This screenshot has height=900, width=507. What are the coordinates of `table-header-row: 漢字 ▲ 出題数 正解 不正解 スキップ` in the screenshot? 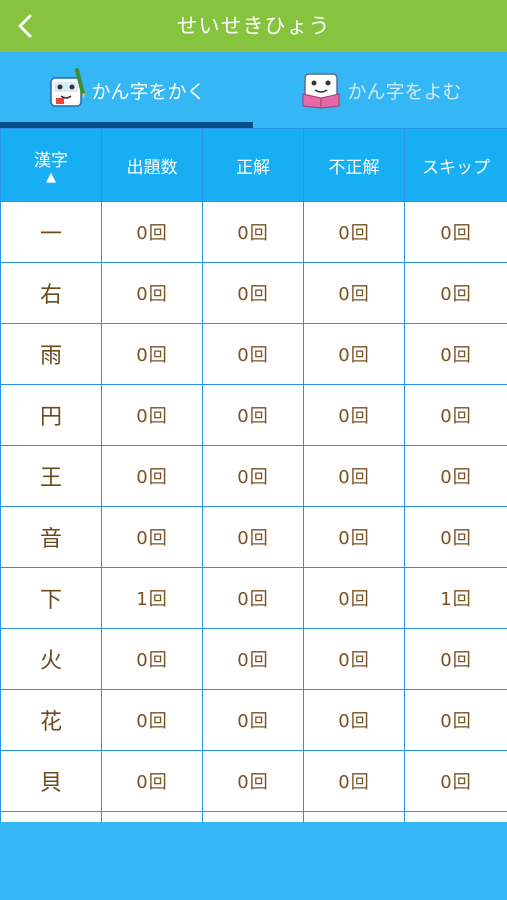 It's located at (253, 165).